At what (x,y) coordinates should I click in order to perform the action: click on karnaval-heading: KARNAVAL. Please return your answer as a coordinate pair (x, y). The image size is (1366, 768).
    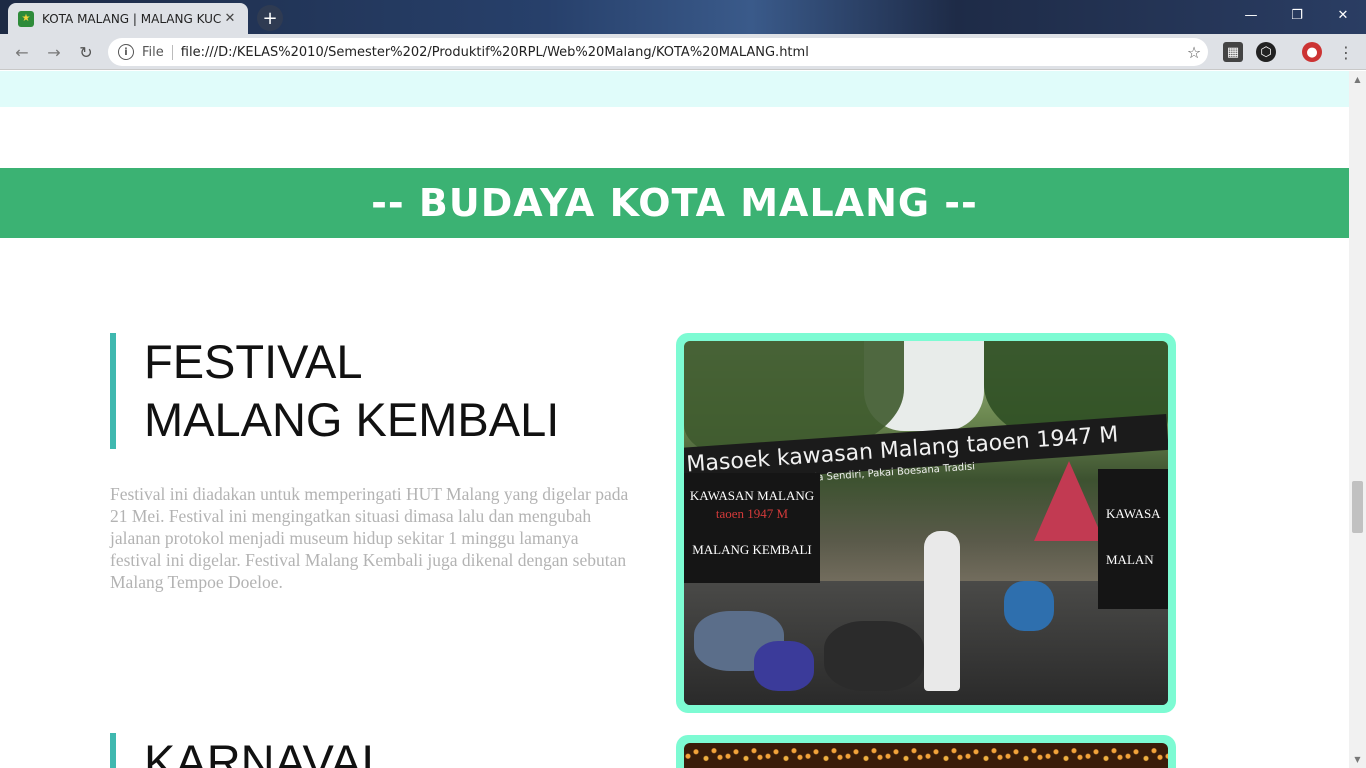
    Looking at the image, I should click on (249, 750).